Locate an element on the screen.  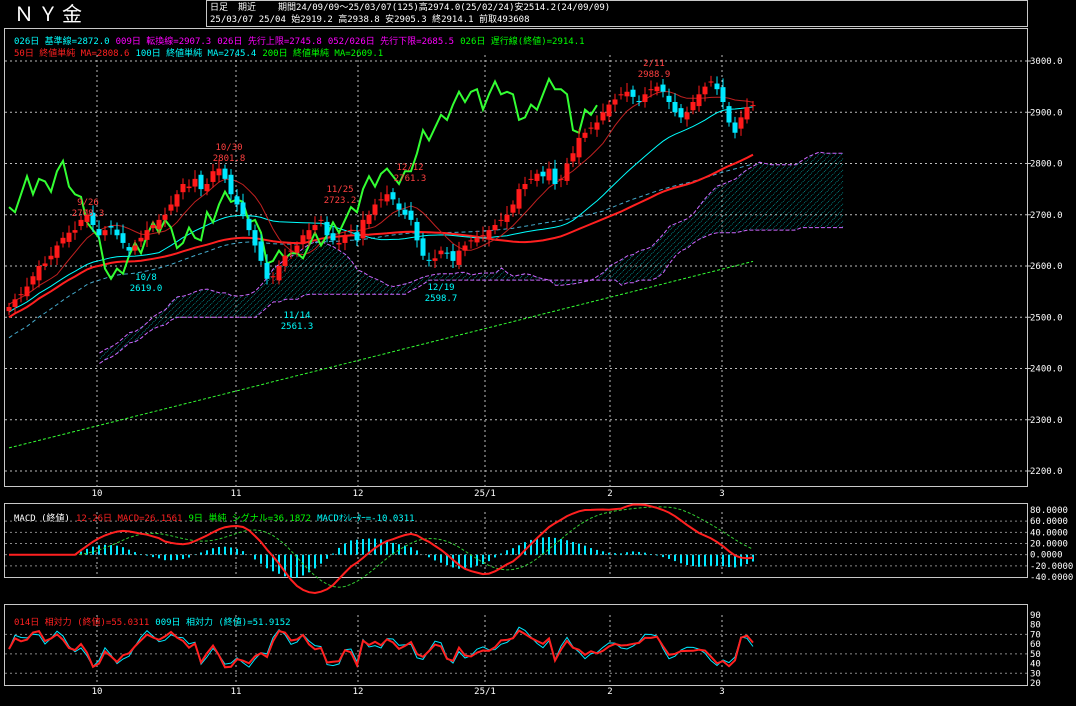
price-ytick-label-4: 2600.0 is located at coordinates (1046, 267).